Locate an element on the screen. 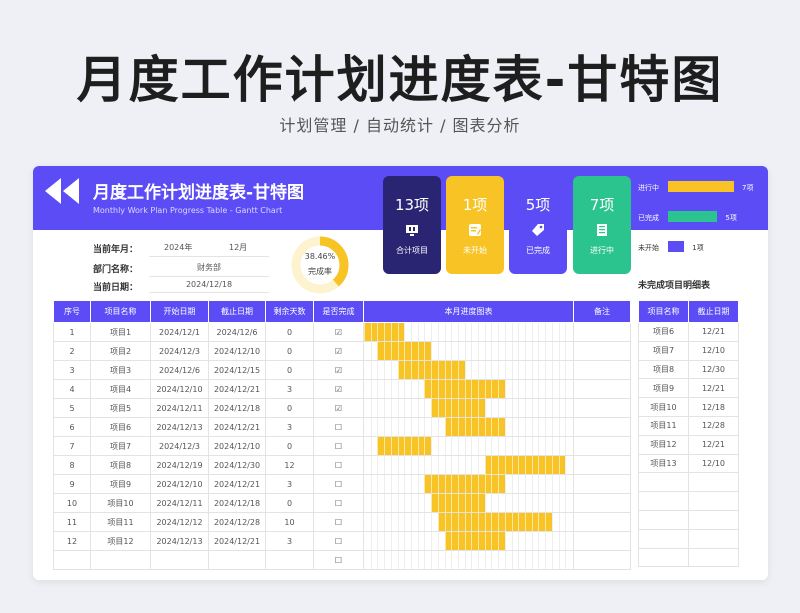 The image size is (800, 613). side-cell-name: 项目7 is located at coordinates (663, 350).